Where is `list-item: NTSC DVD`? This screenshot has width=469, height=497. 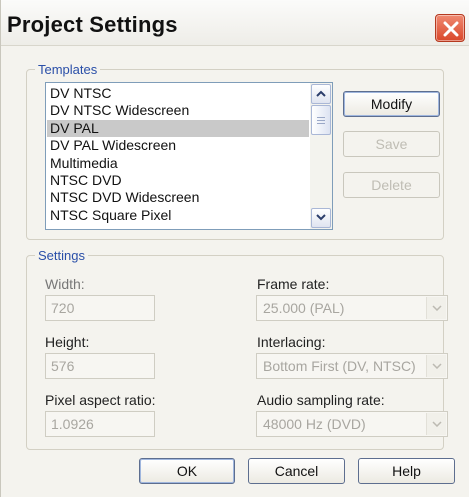
list-item: NTSC DVD is located at coordinates (178, 180).